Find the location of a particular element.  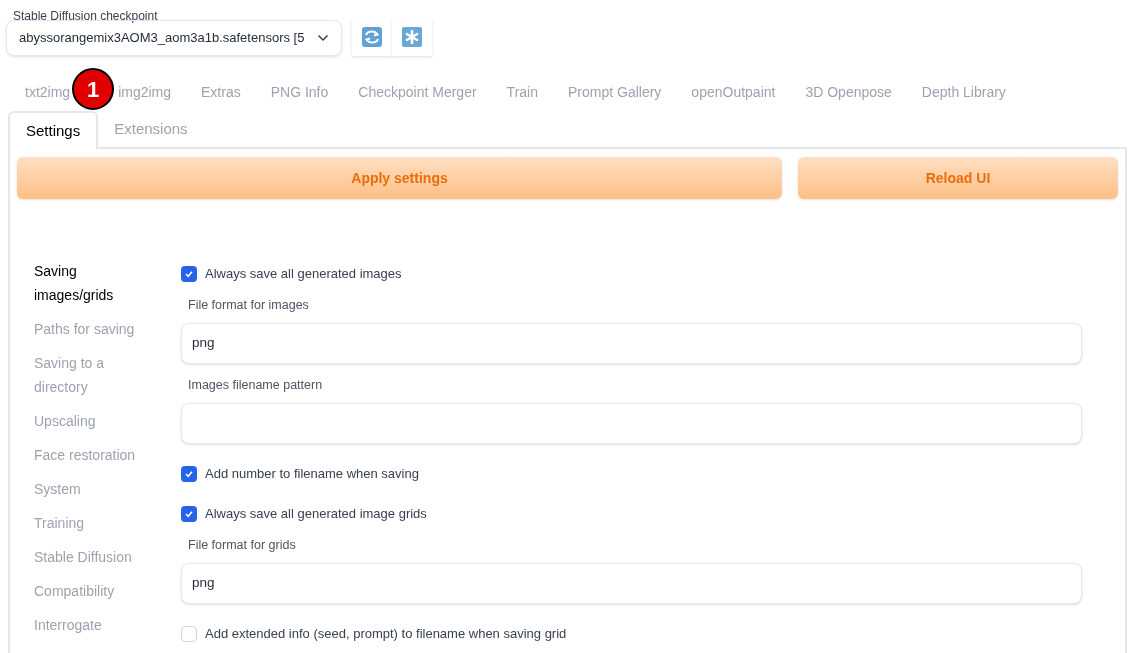

checkbox-label: Add number to filename when saving is located at coordinates (312, 474).